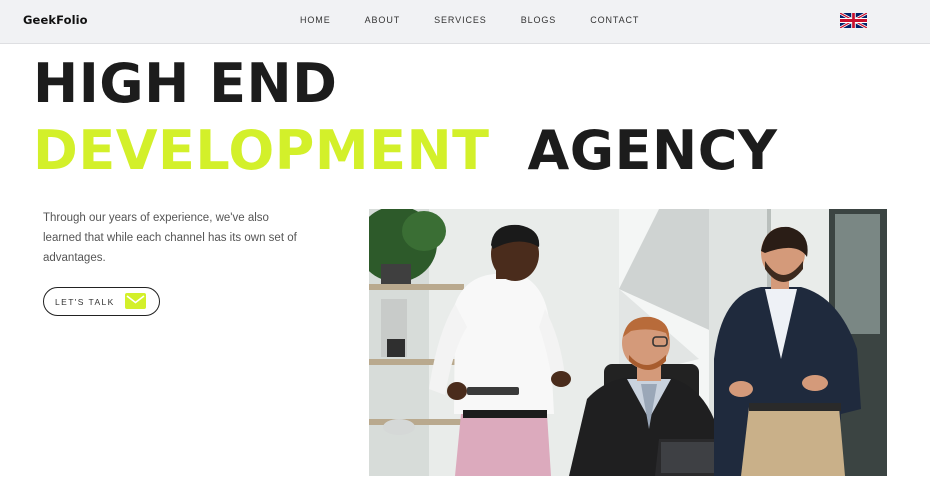  I want to click on lets-talk-label: LET'S TALK, so click(85, 301).